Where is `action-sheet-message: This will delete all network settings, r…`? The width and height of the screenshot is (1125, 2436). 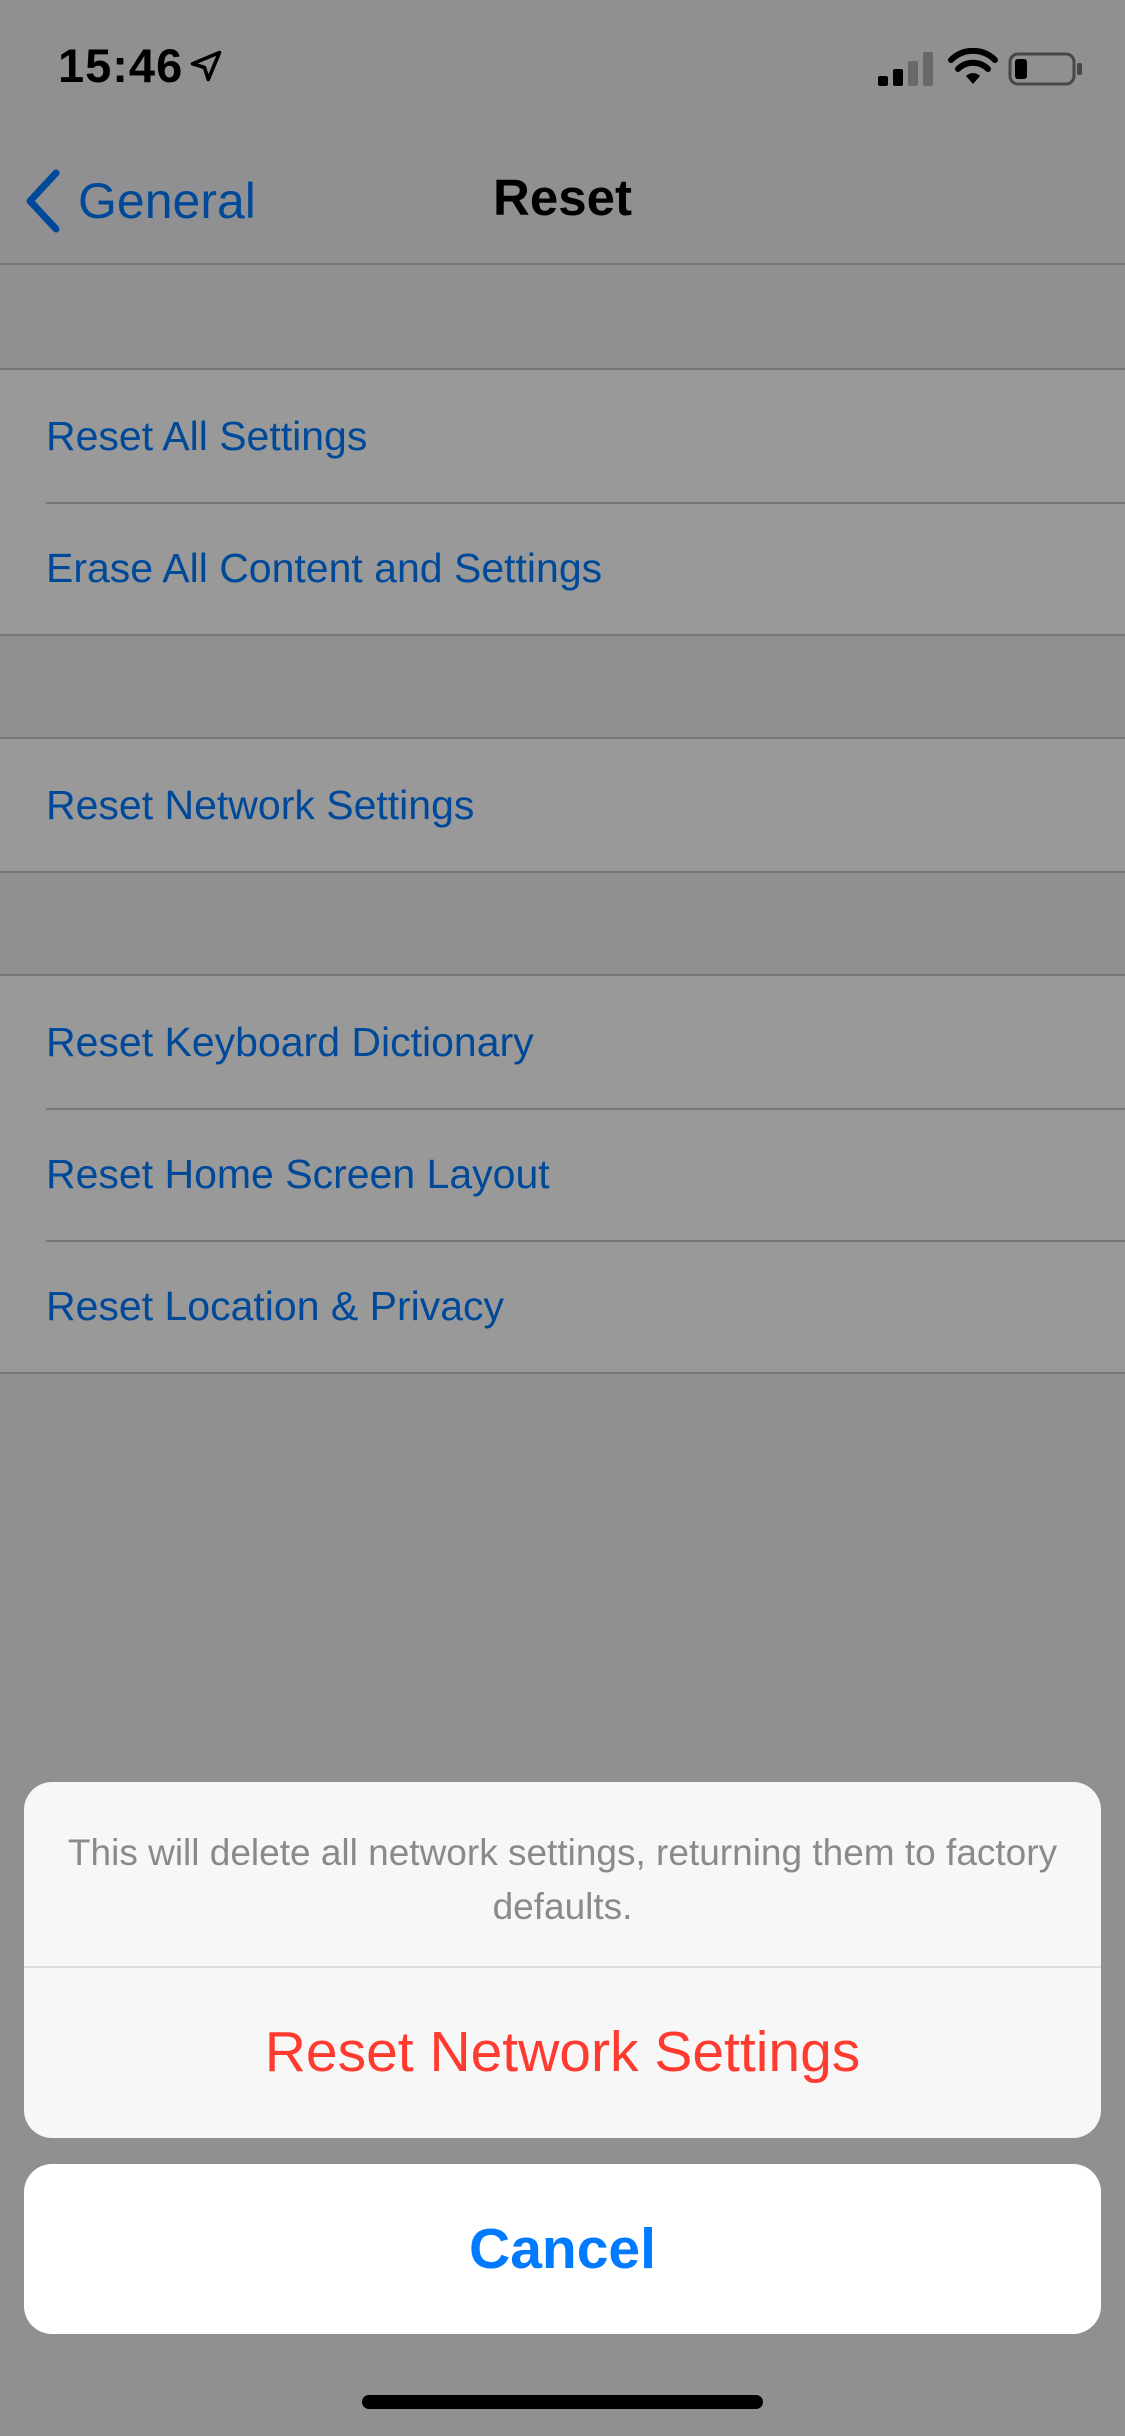 action-sheet-message: This will delete all network settings, r… is located at coordinates (562, 1875).